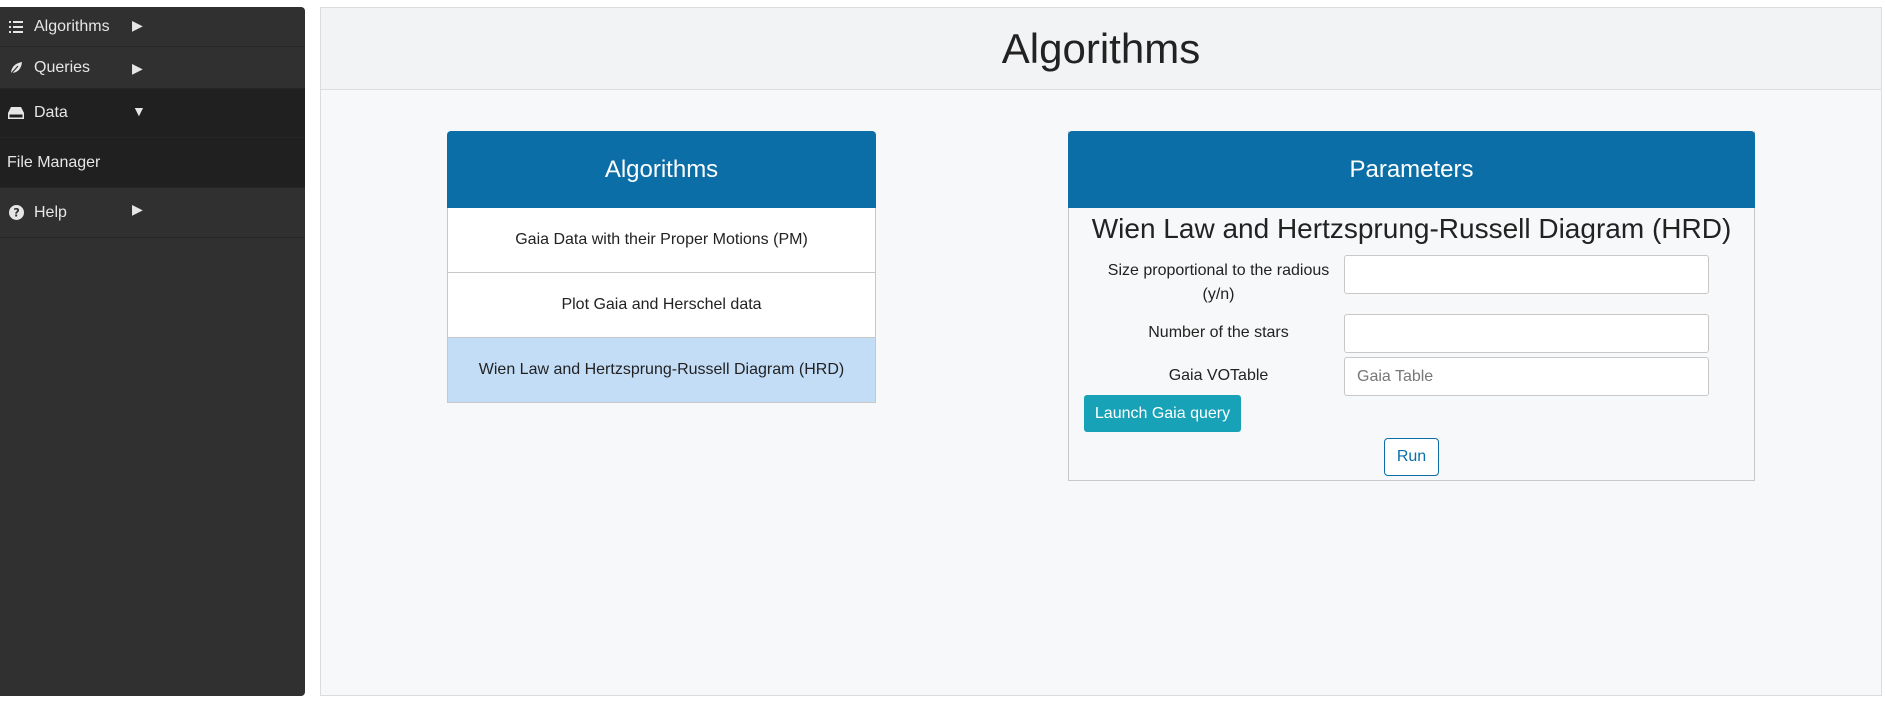 The height and width of the screenshot is (701, 1885). I want to click on sidebar-item-label: Data, so click(51, 112).